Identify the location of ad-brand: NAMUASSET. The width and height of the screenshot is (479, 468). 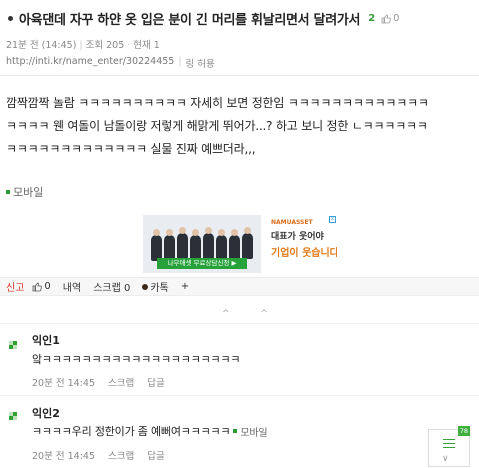
(292, 222).